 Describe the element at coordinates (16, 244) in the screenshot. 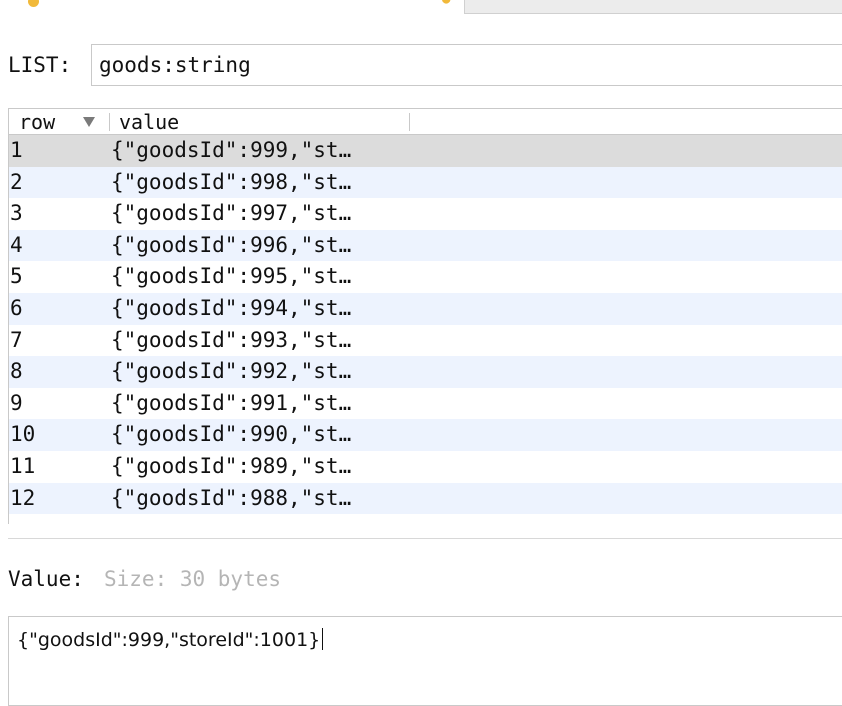

I see `row-number: 4` at that location.